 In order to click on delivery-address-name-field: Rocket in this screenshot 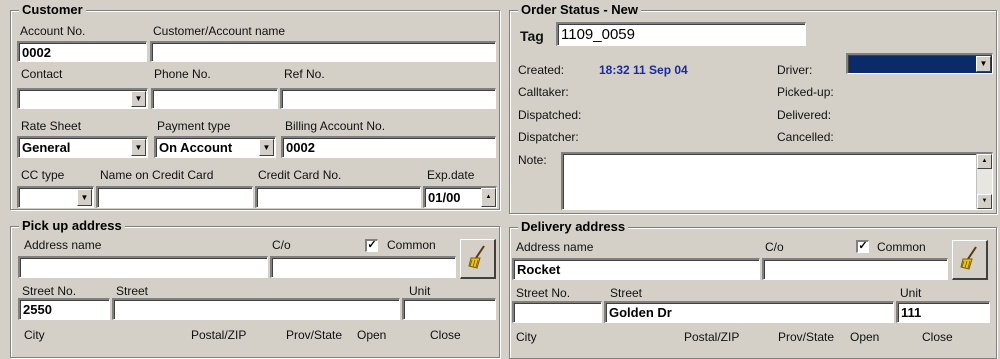, I will do `click(636, 269)`.